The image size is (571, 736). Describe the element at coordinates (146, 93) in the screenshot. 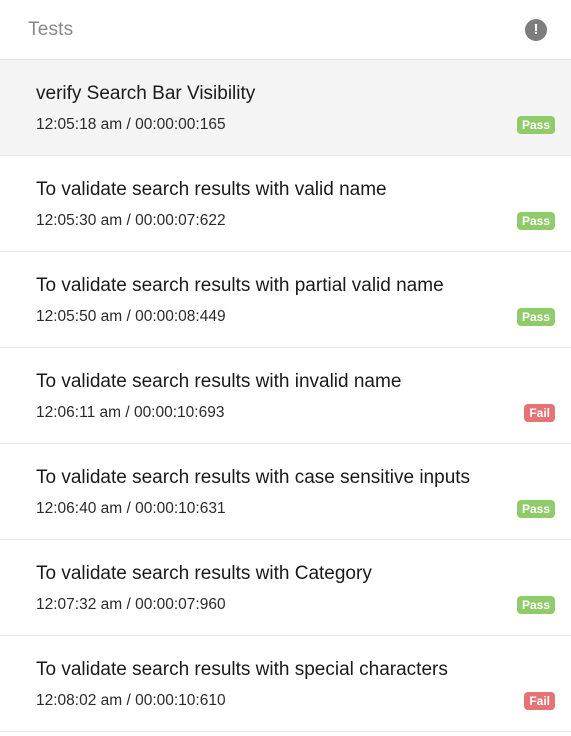

I see `test-name: verify Search Bar Visibility` at that location.